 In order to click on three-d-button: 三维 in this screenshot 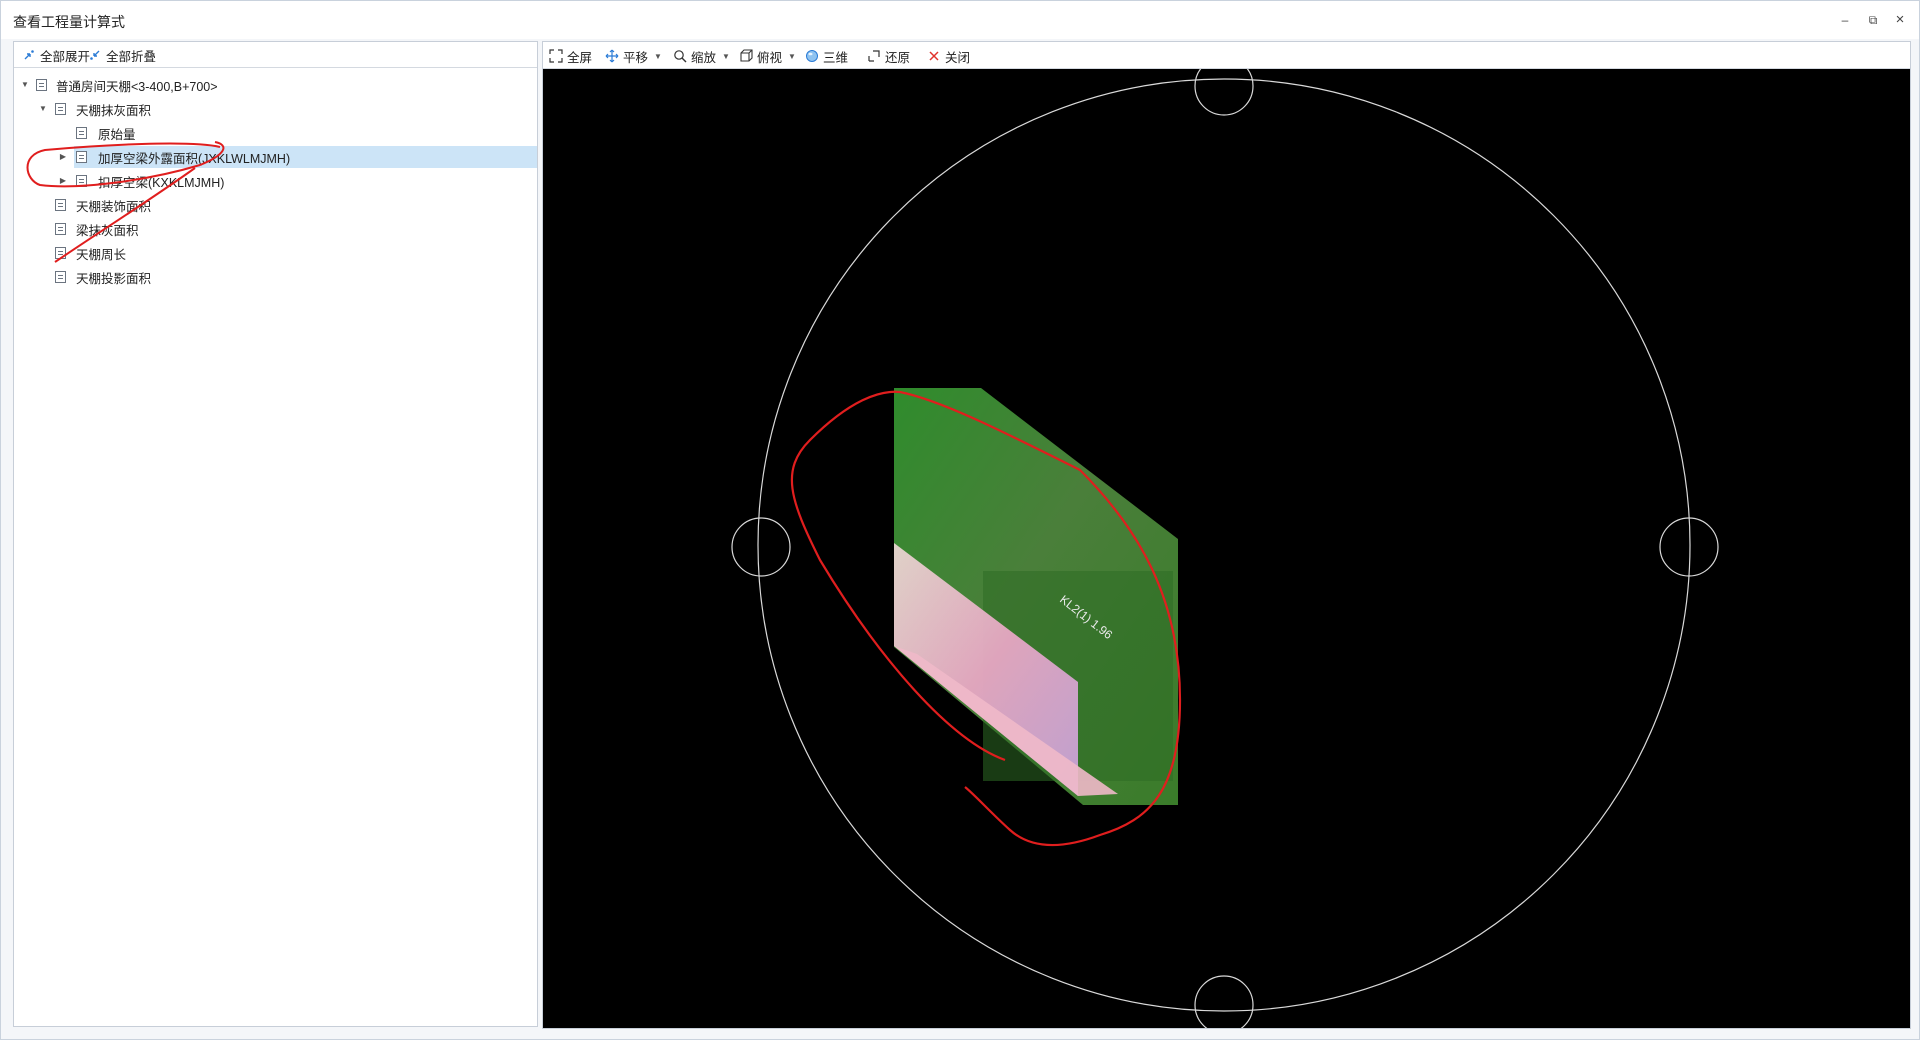, I will do `click(826, 56)`.